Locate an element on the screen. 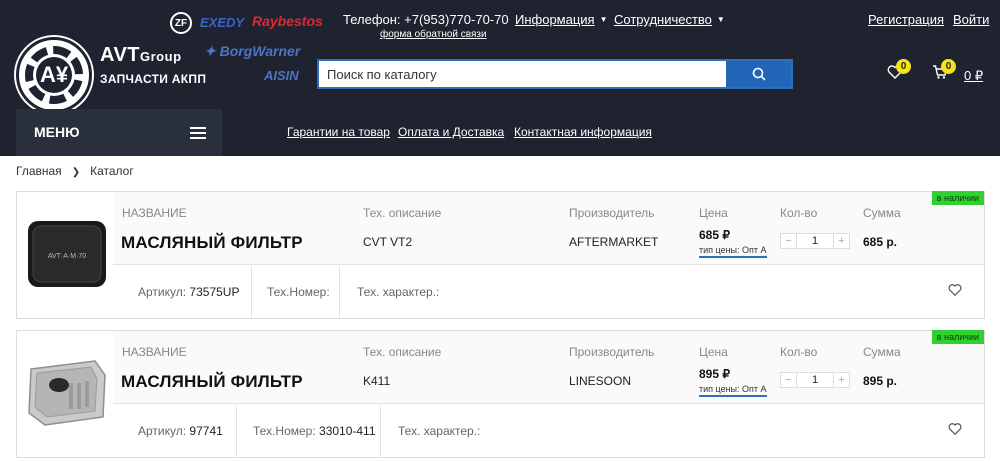 This screenshot has width=1000, height=462. product-maker: AFTERMARKET is located at coordinates (614, 242).